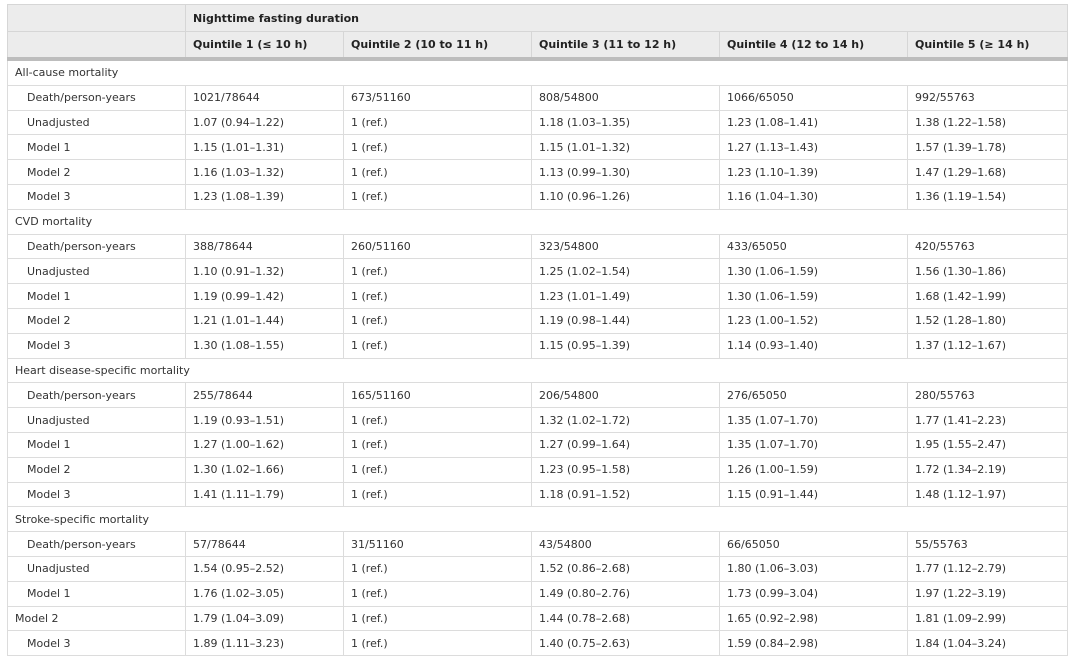 The image size is (1080, 664). Describe the element at coordinates (987, 97) in the screenshot. I see `table-cell-quintile-5: 992/55763` at that location.